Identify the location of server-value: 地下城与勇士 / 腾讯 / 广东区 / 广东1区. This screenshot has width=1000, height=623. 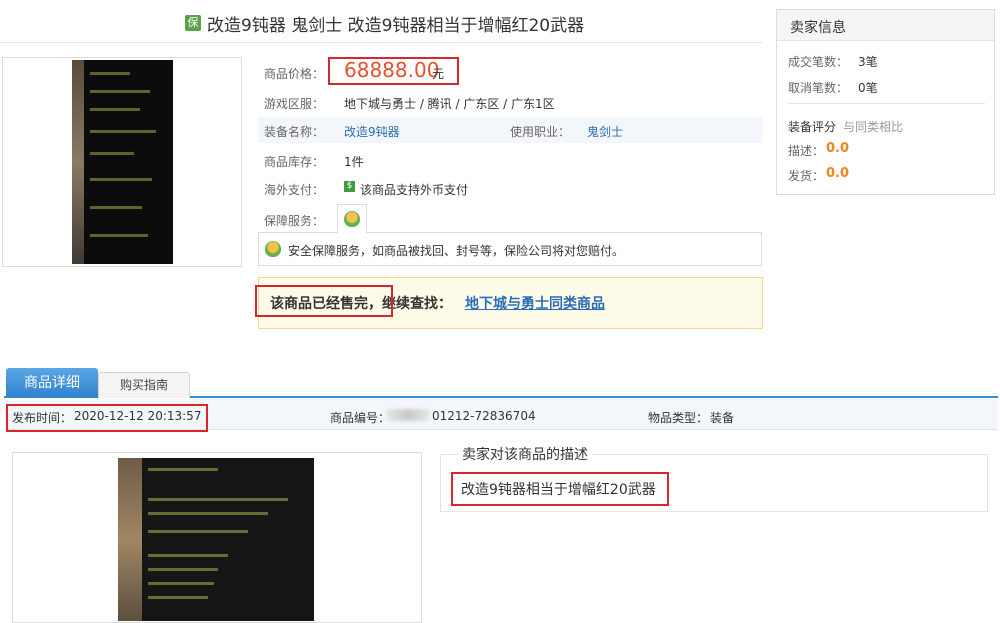
(449, 104).